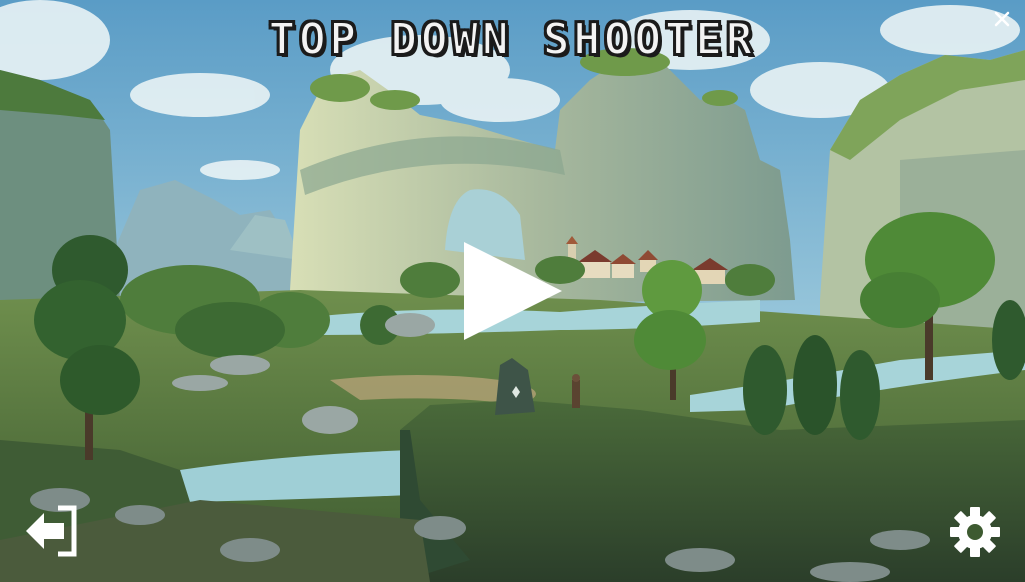 The width and height of the screenshot is (1025, 582). I want to click on gear-icon, so click(975, 532).